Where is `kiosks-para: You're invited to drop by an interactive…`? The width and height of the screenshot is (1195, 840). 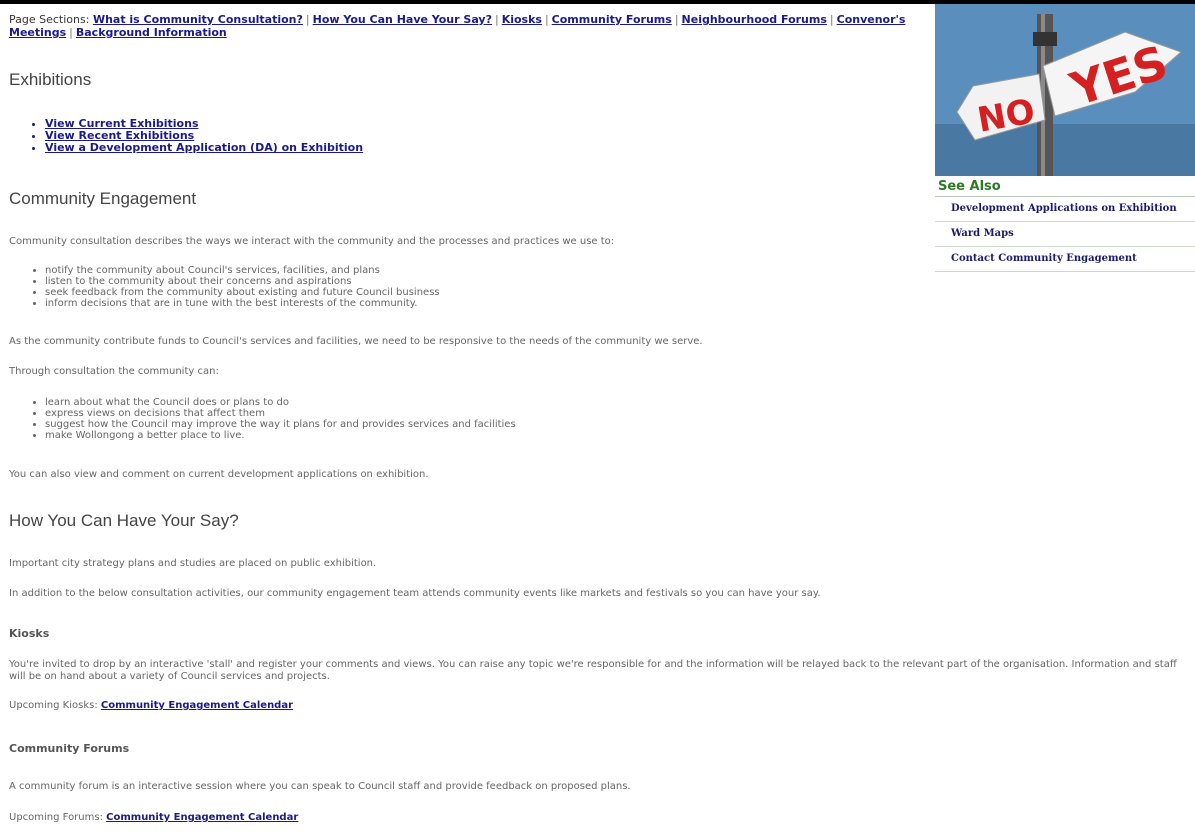
kiosks-para: You're invited to drop by an interactive… is located at coordinates (593, 670).